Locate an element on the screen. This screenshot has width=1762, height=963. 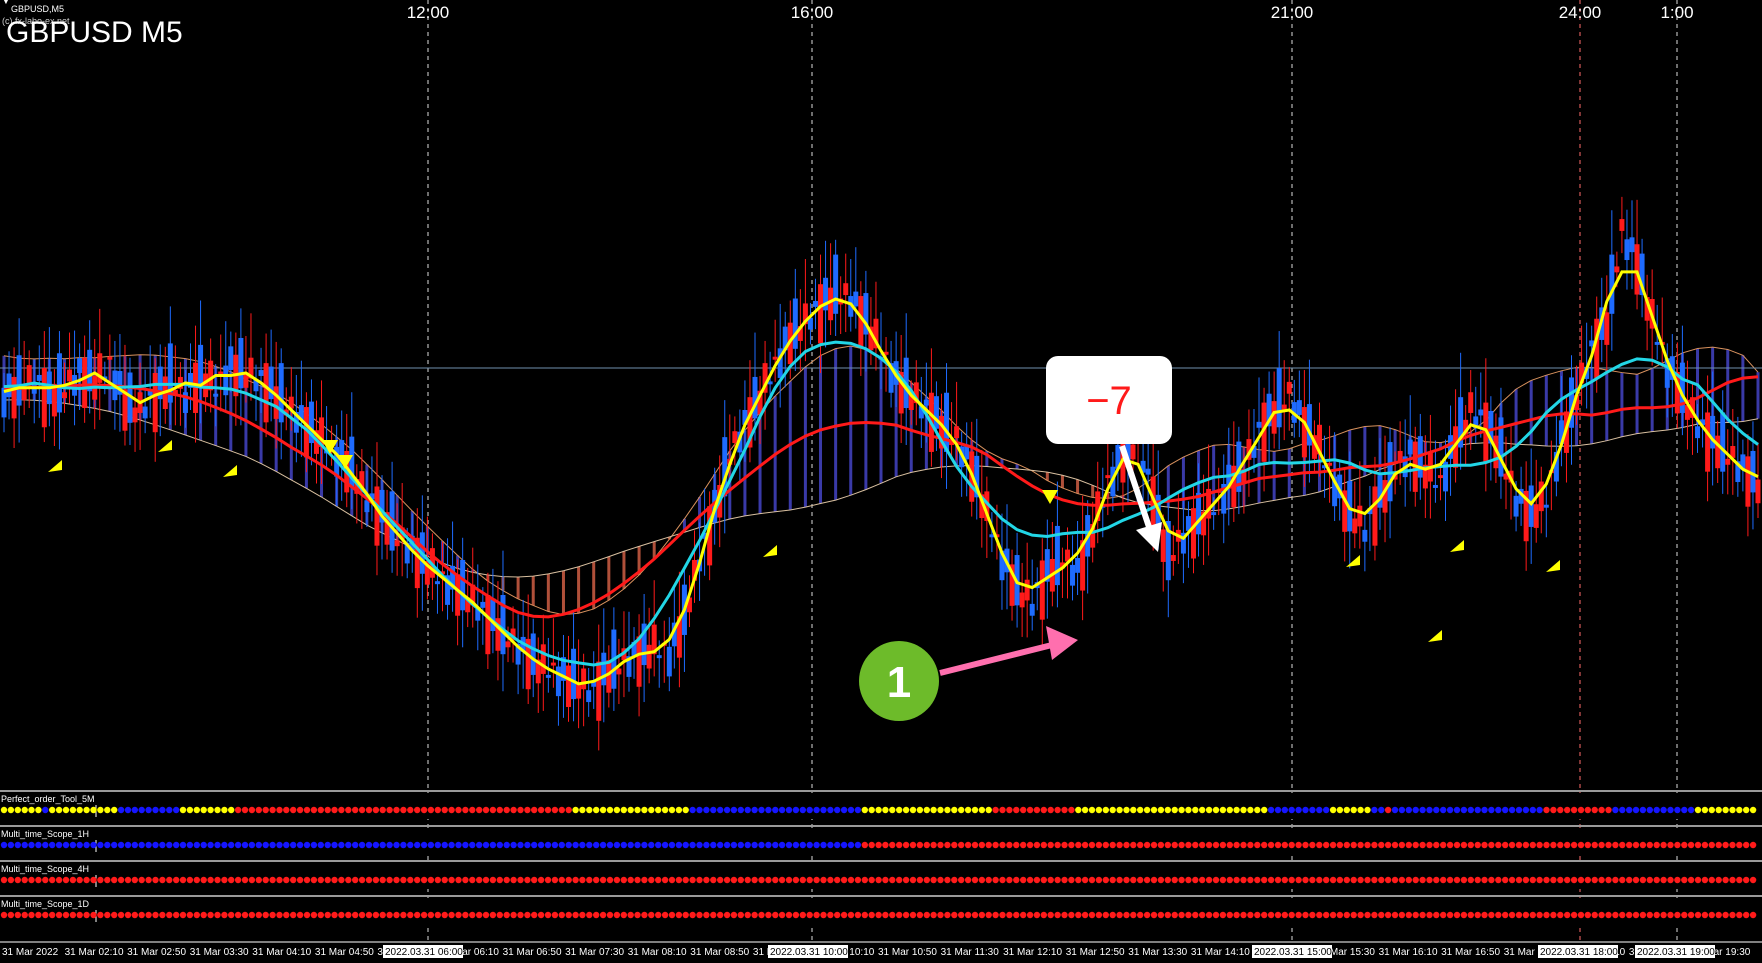
time-label: 31 Mar 04:50 is located at coordinates (344, 952).